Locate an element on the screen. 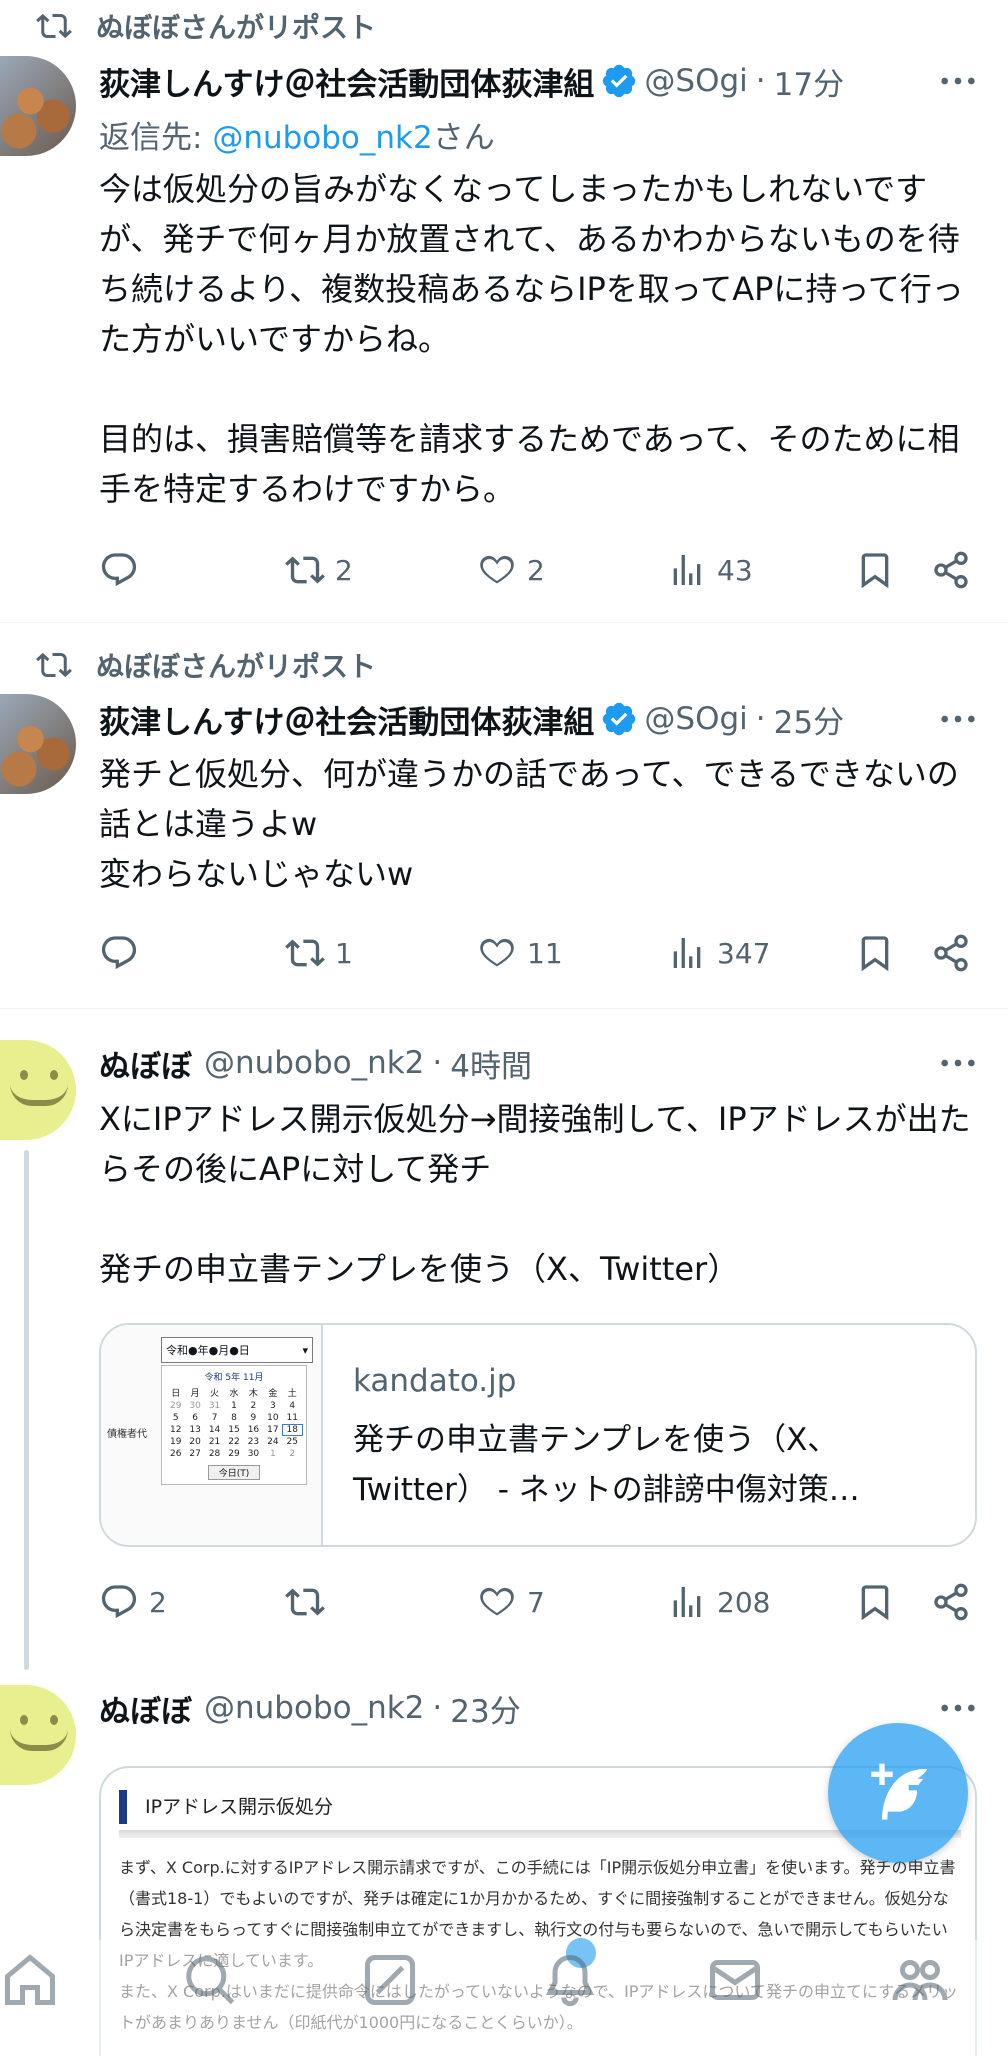  tweet-header: ぬぼぼ @nubobo_nk2 · 23分 is located at coordinates (538, 1708).